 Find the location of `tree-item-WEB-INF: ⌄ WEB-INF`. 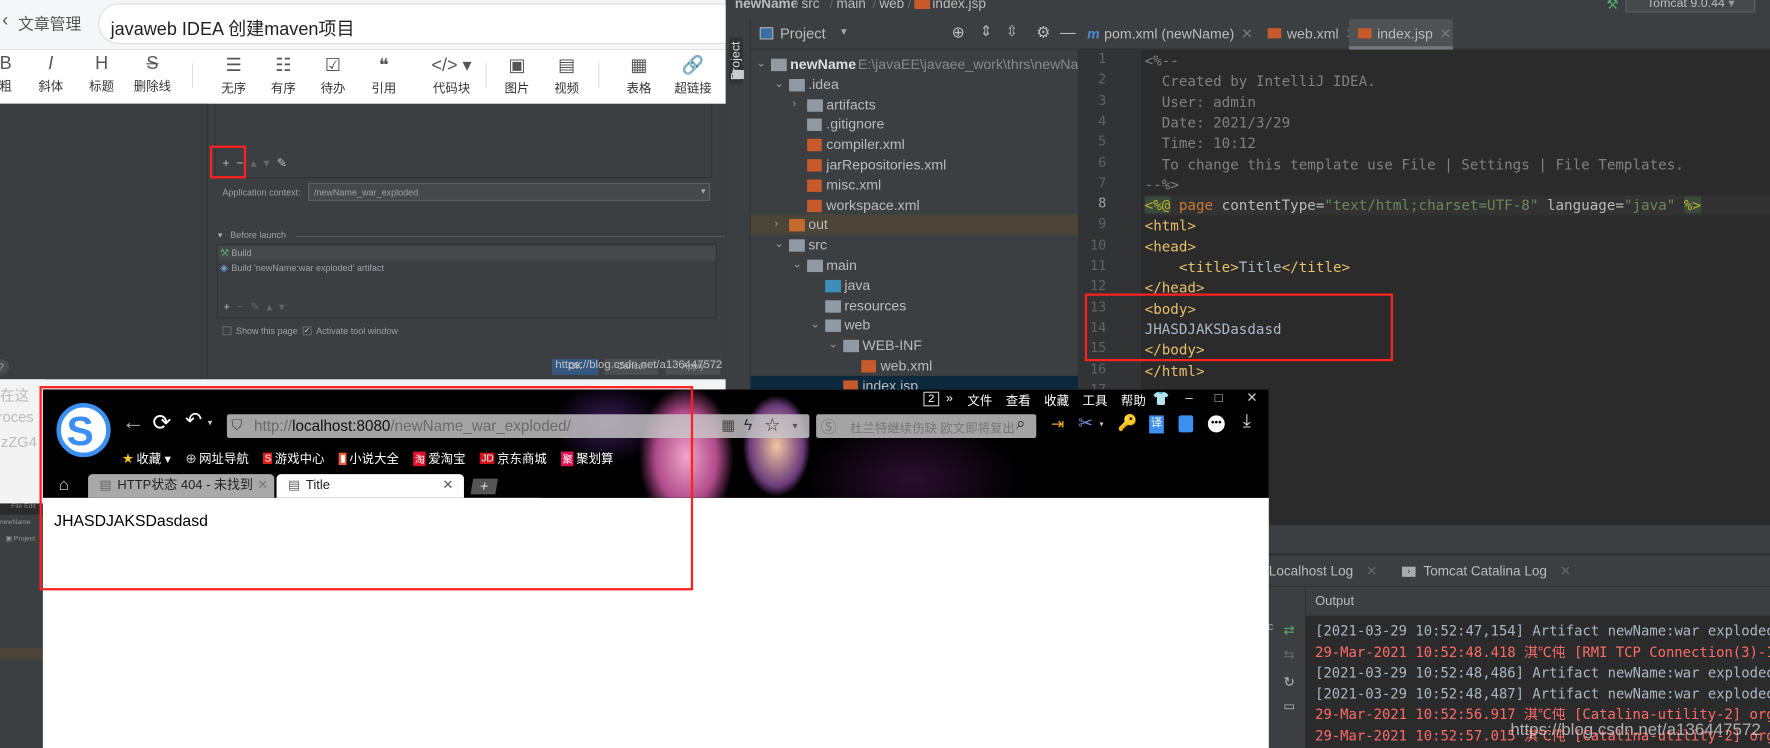

tree-item-WEB-INF: ⌄ WEB-INF is located at coordinates (914, 345).